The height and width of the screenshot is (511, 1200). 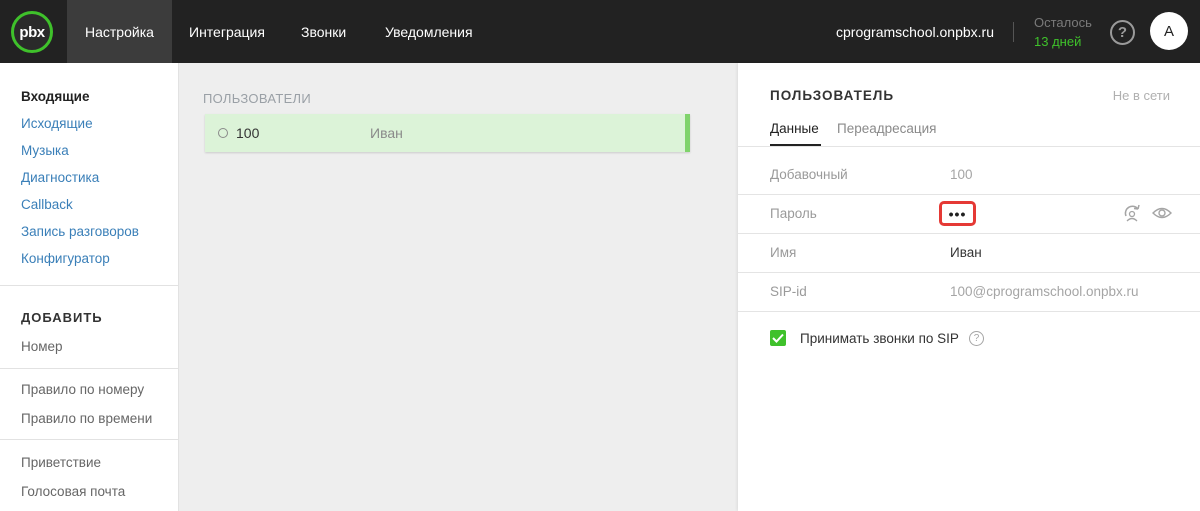 I want to click on sidebar-item-callback: Callback, so click(x=47, y=204).